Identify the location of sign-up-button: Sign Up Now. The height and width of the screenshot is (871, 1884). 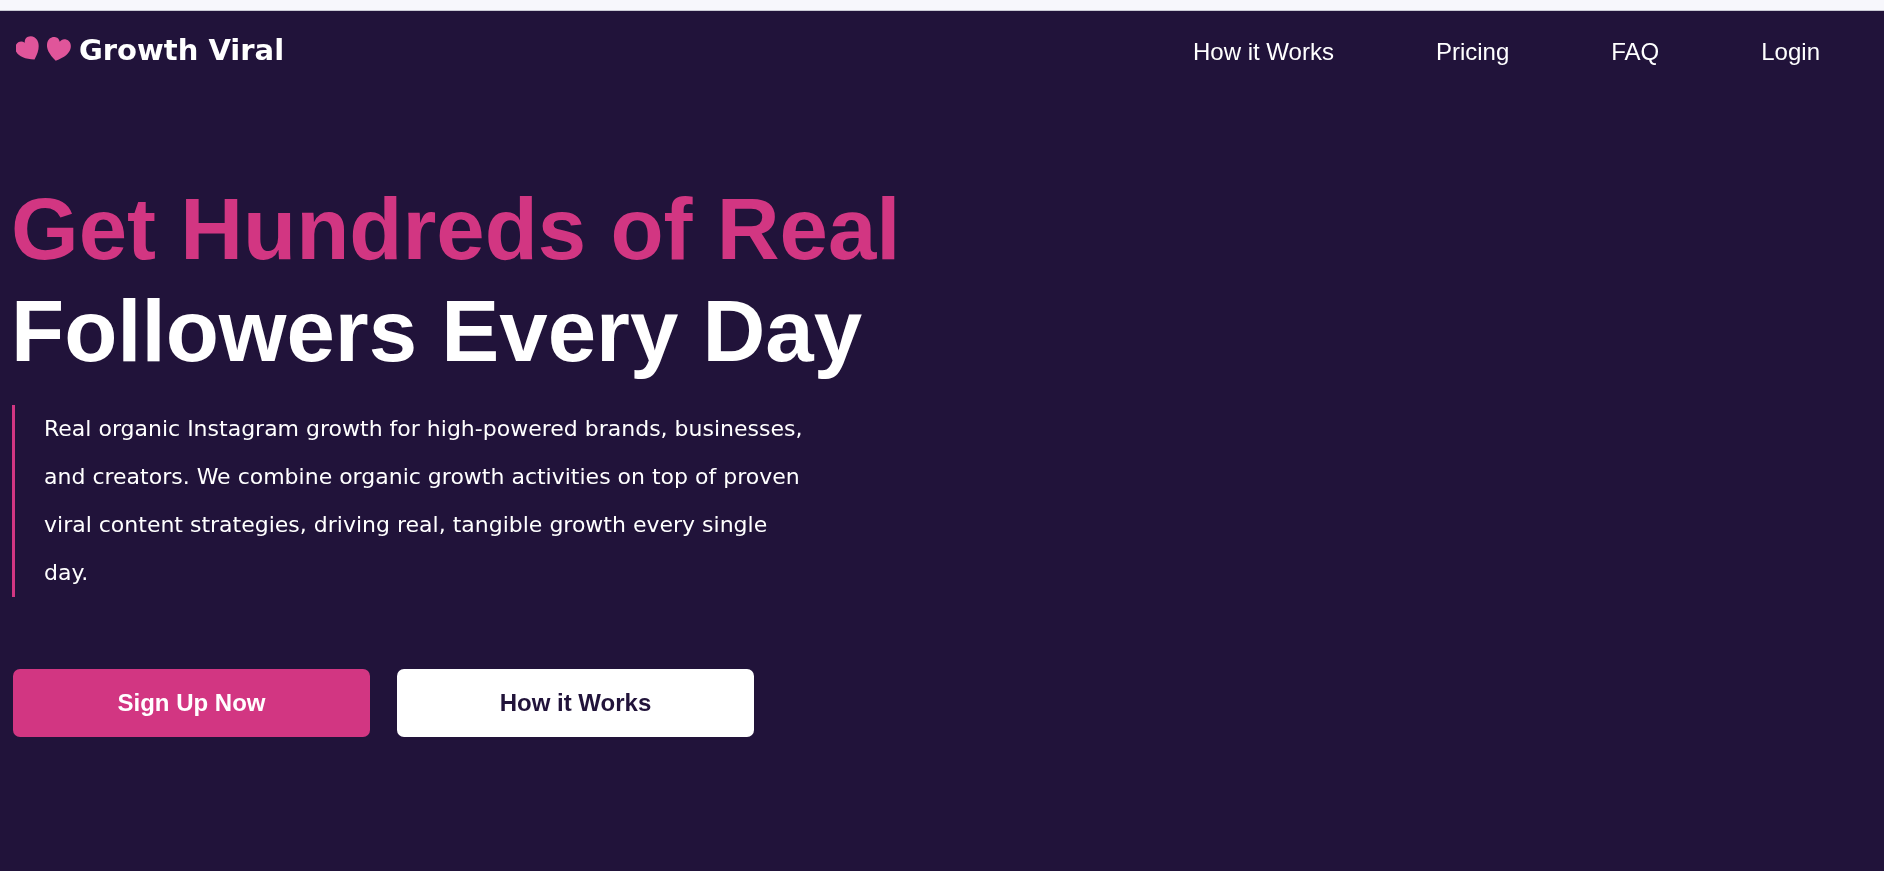
(191, 703).